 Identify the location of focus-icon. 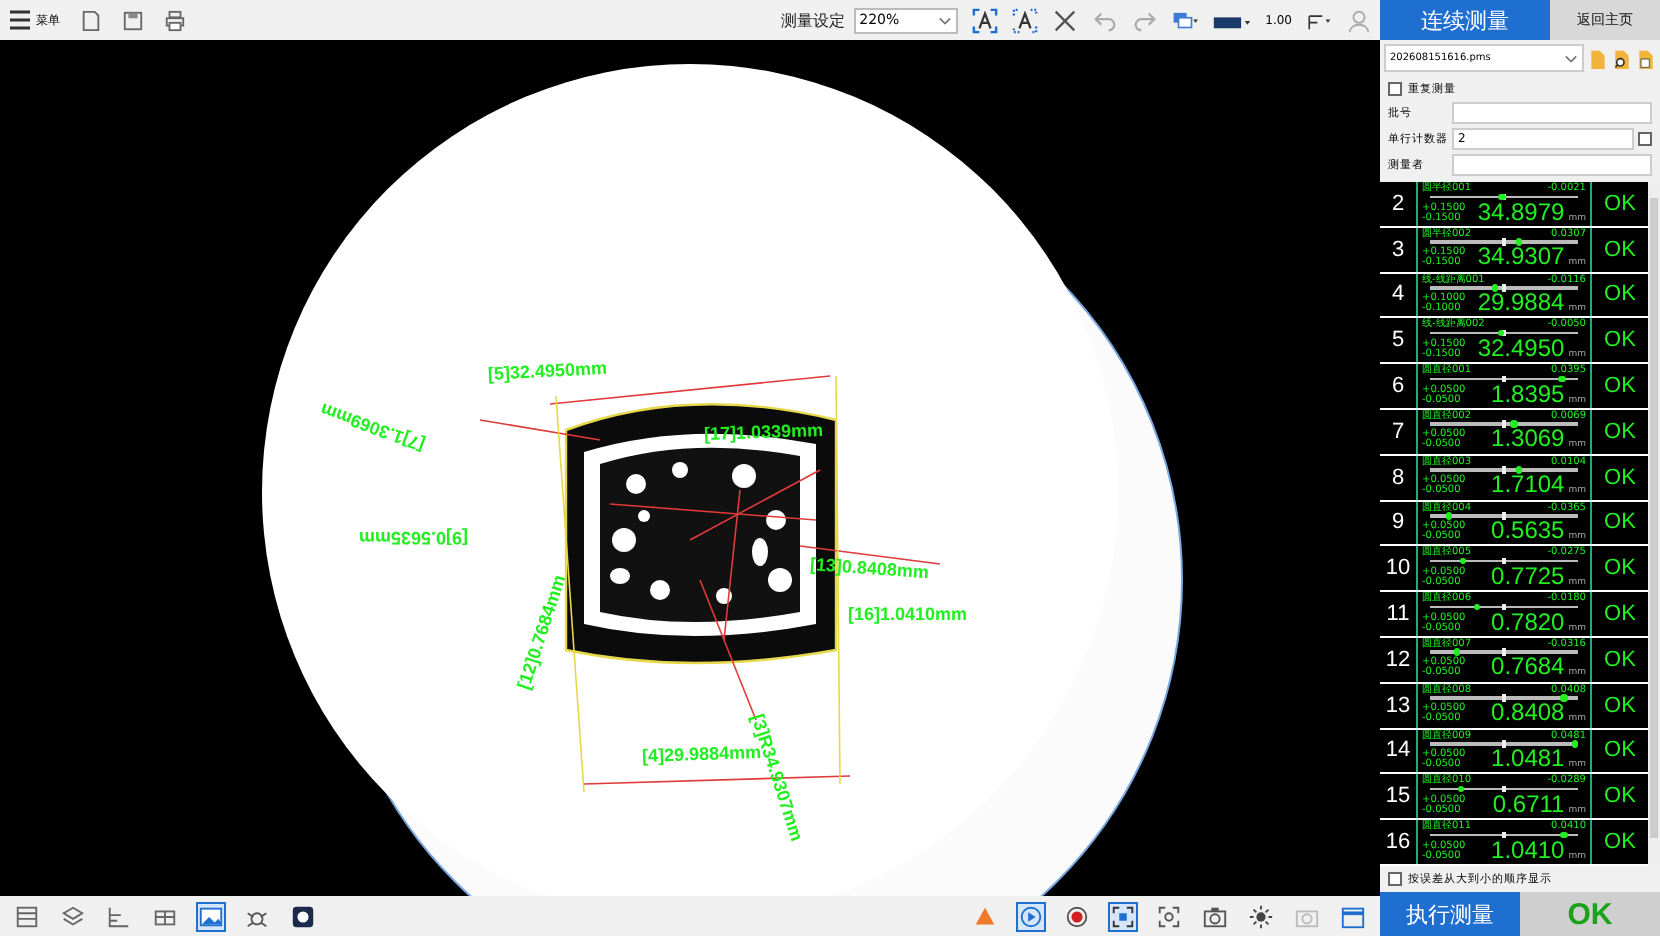
(1169, 916).